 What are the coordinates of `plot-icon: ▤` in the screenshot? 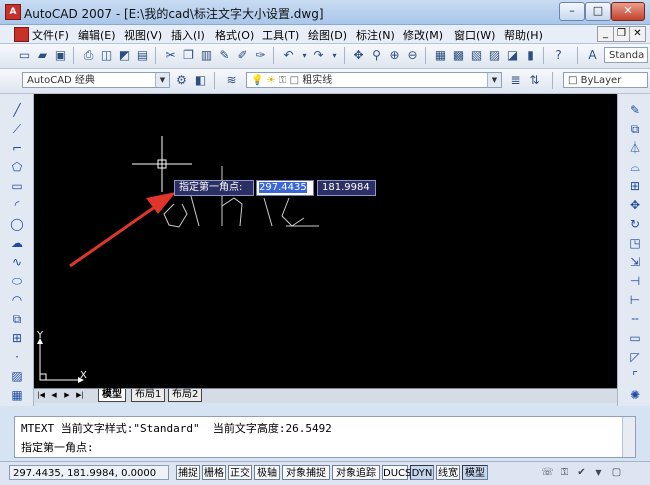 It's located at (142, 55).